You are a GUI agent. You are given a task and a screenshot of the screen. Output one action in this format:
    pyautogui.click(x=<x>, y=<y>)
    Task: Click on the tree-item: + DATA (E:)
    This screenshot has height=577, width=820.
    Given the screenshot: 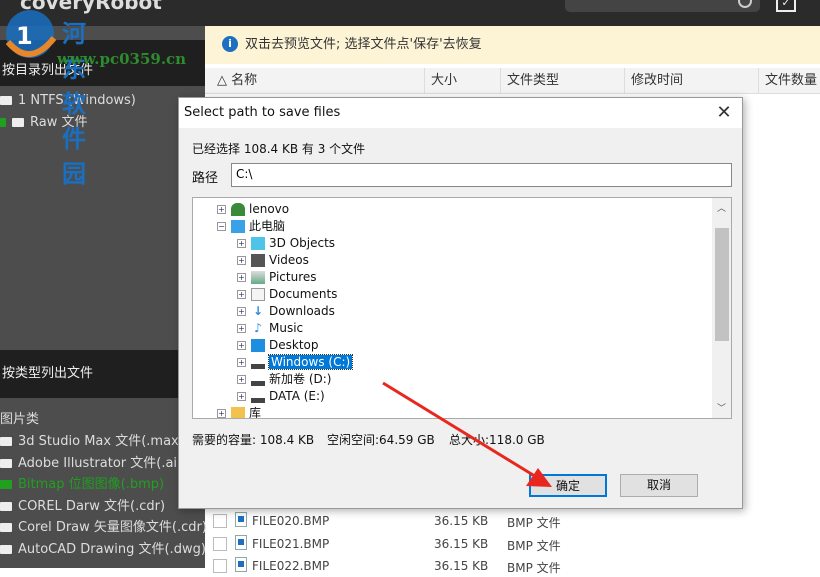 What is the action you would take?
    pyautogui.click(x=294, y=396)
    